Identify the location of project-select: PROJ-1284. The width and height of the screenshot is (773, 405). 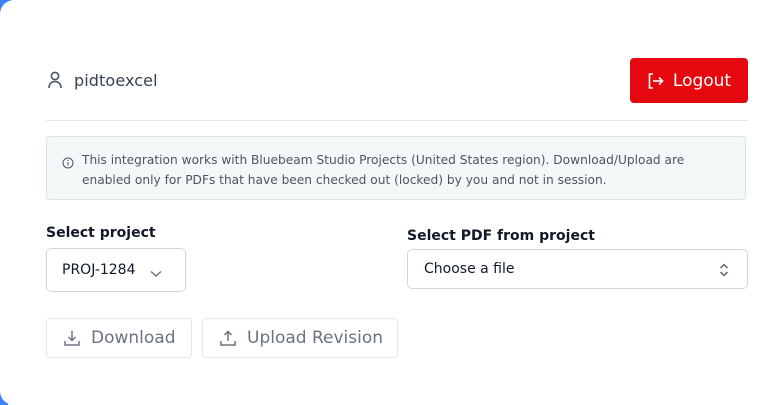
(116, 270).